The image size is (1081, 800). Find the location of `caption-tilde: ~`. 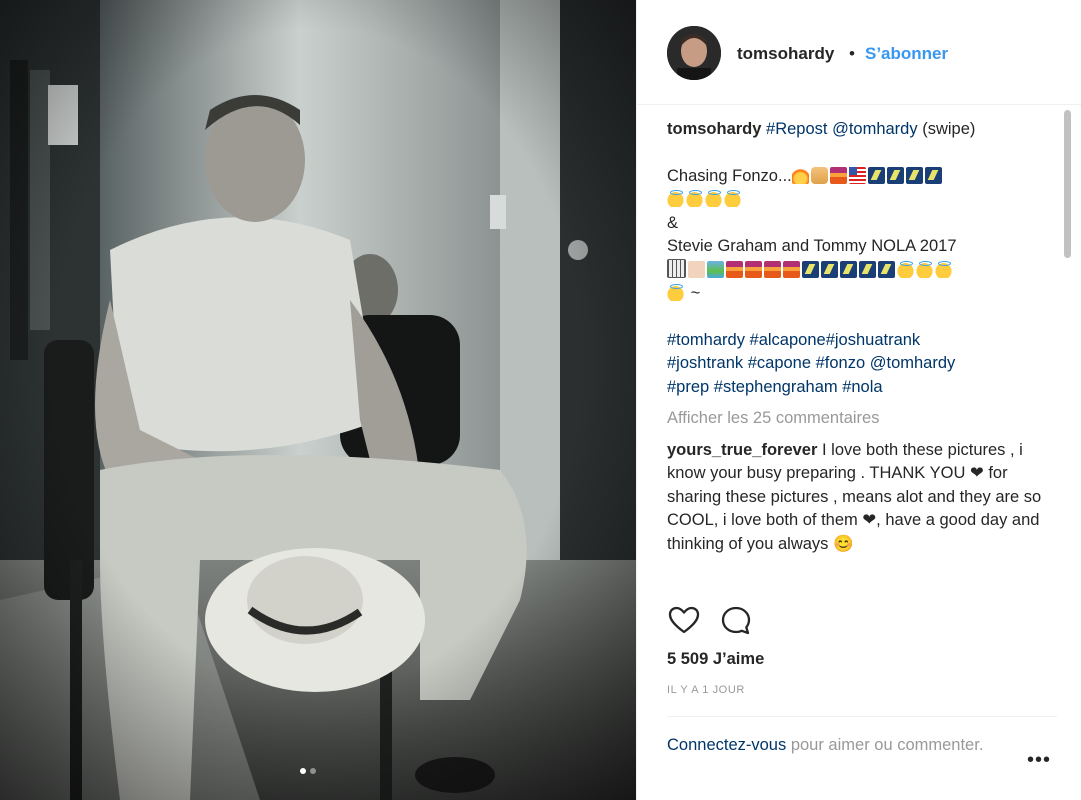

caption-tilde: ~ is located at coordinates (693, 293).